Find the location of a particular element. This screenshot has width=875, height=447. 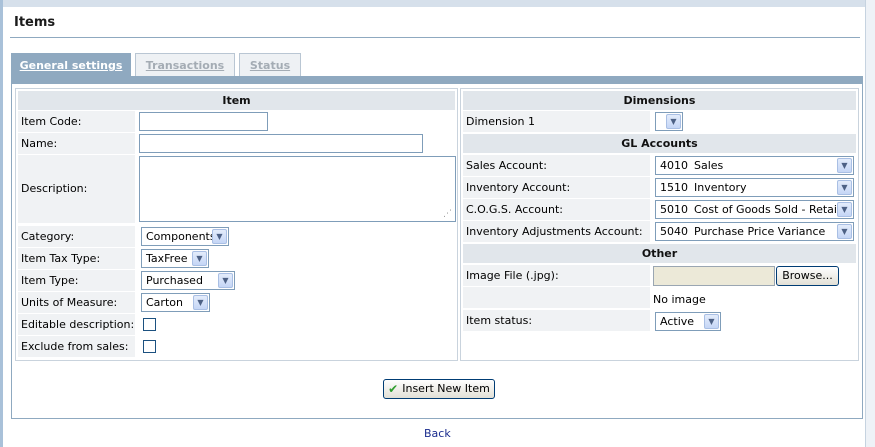

item-type-label: Item Type: is located at coordinates (76, 280).